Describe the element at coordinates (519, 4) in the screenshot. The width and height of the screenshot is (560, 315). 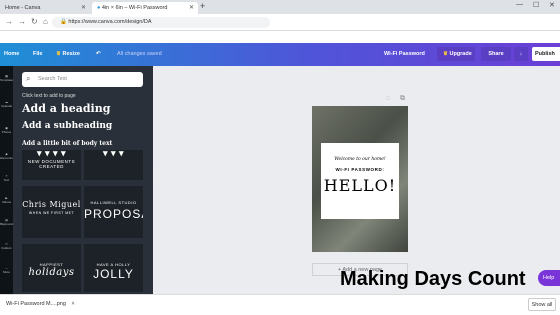
I see `minimize-icon: —` at that location.